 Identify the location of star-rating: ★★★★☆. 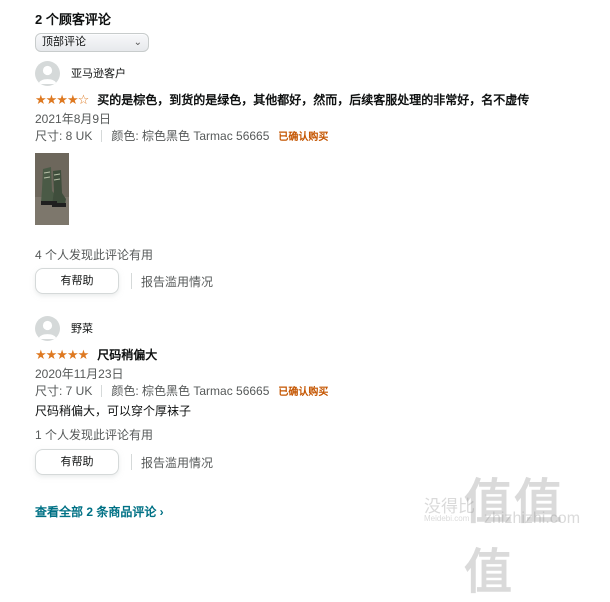
(62, 100).